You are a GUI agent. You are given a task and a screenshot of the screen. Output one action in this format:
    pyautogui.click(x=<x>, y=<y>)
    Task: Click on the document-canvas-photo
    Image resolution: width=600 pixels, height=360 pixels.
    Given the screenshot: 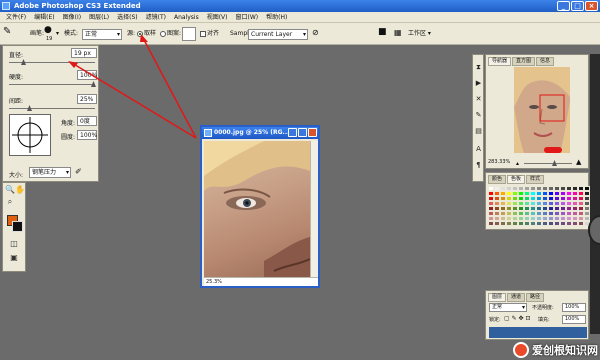 What is the action you would take?
    pyautogui.click(x=257, y=209)
    